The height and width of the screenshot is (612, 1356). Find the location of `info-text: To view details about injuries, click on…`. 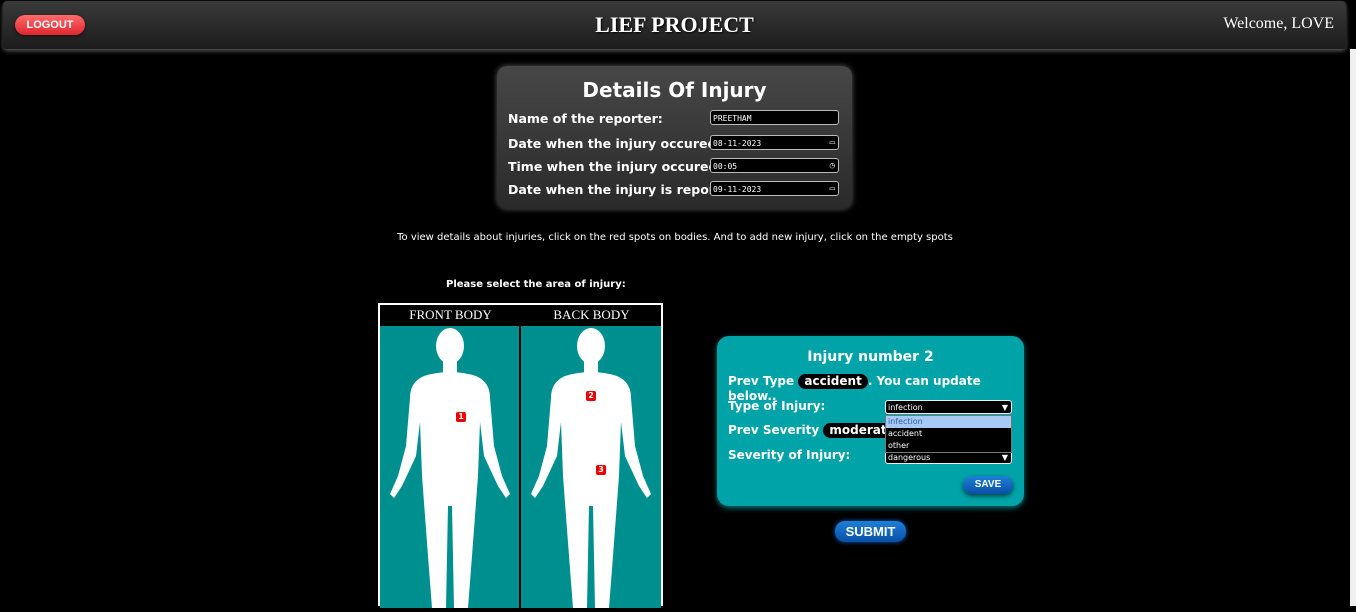

info-text: To view details about injuries, click on… is located at coordinates (675, 237).